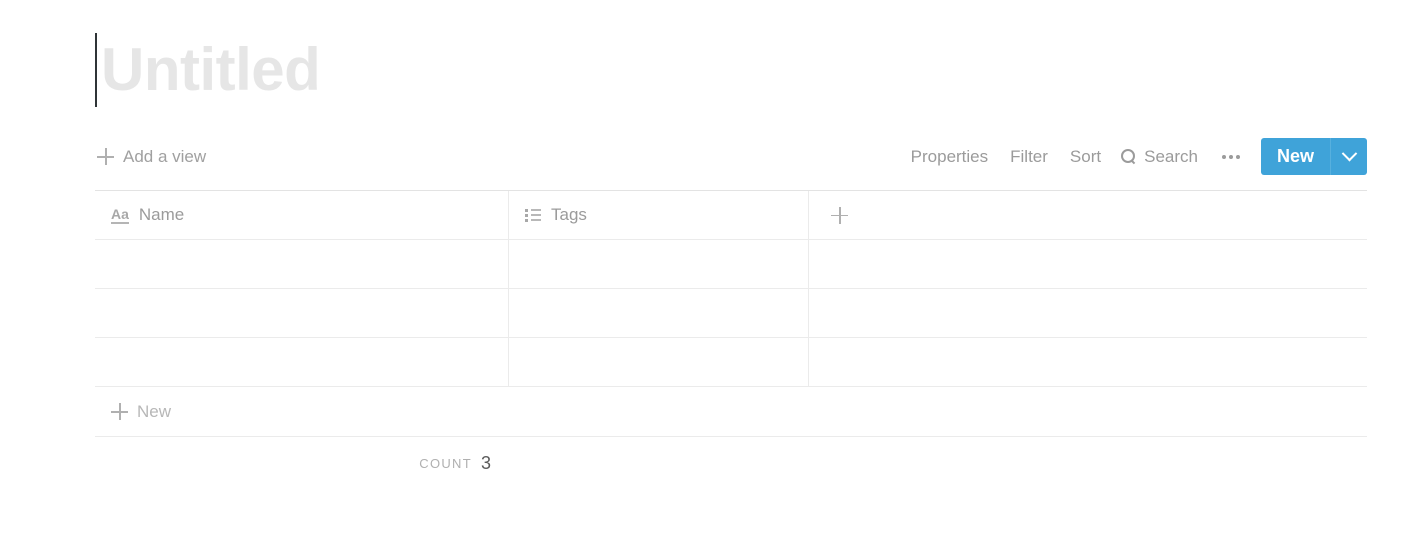 The image size is (1423, 555). I want to click on search-icon, so click(1128, 156).